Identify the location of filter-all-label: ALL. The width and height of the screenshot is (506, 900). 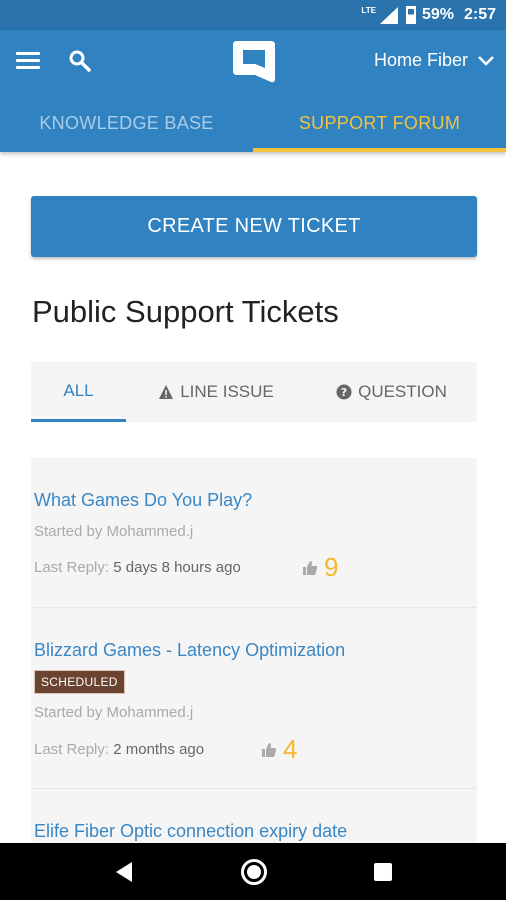
(78, 390).